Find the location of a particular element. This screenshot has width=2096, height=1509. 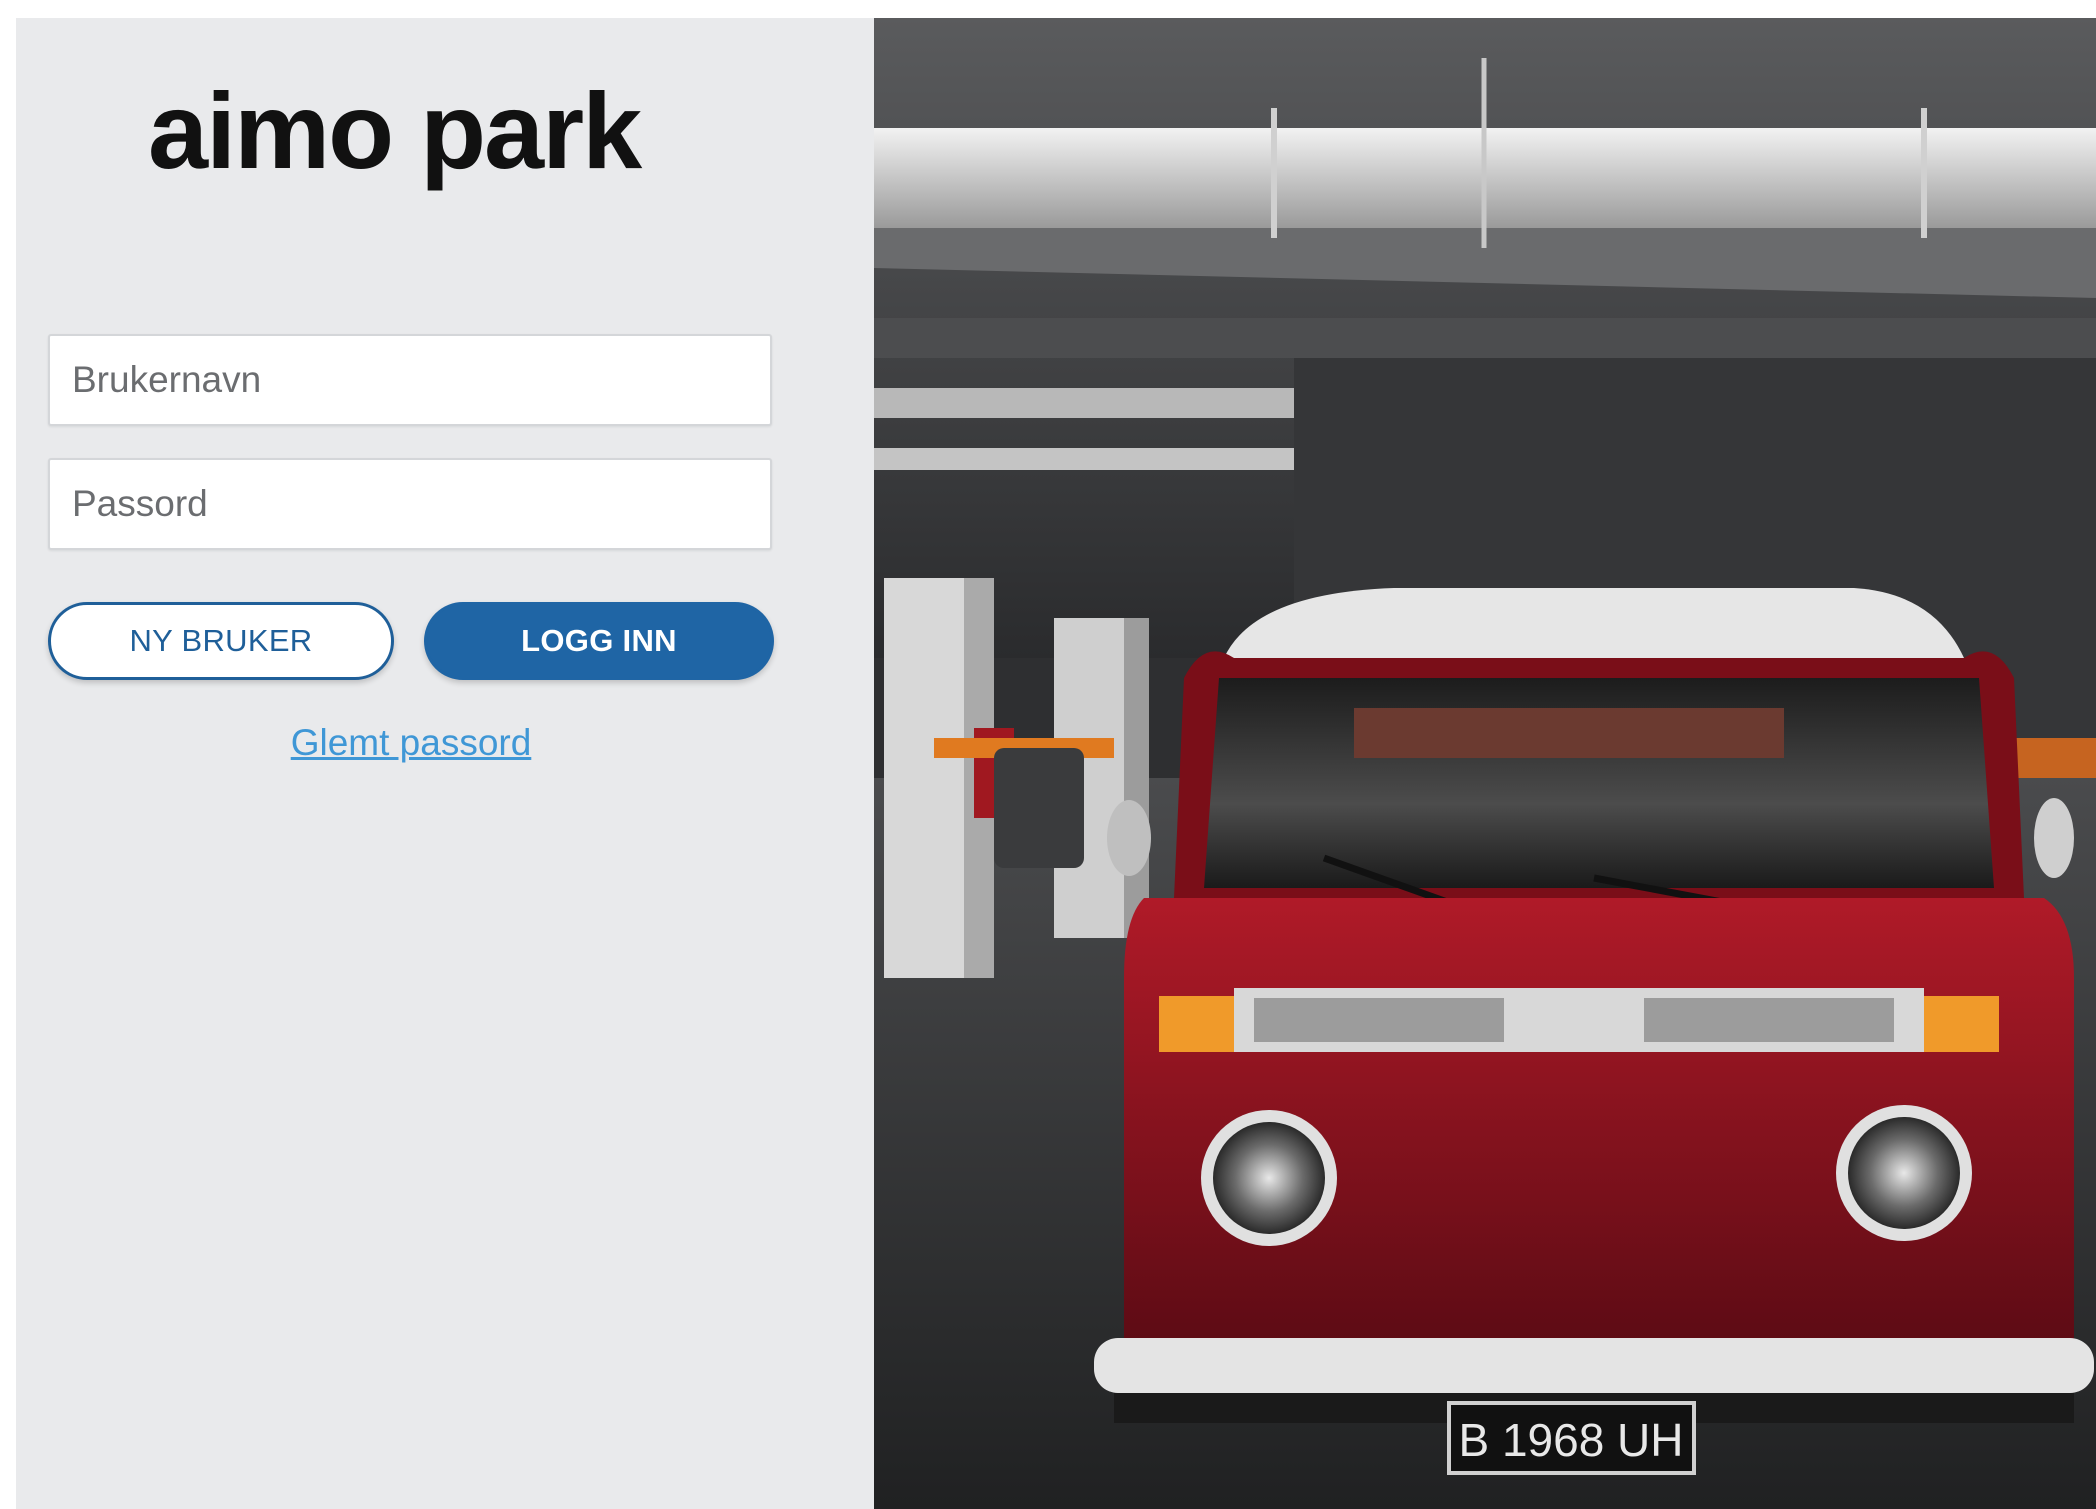

username-field-container is located at coordinates (410, 380).